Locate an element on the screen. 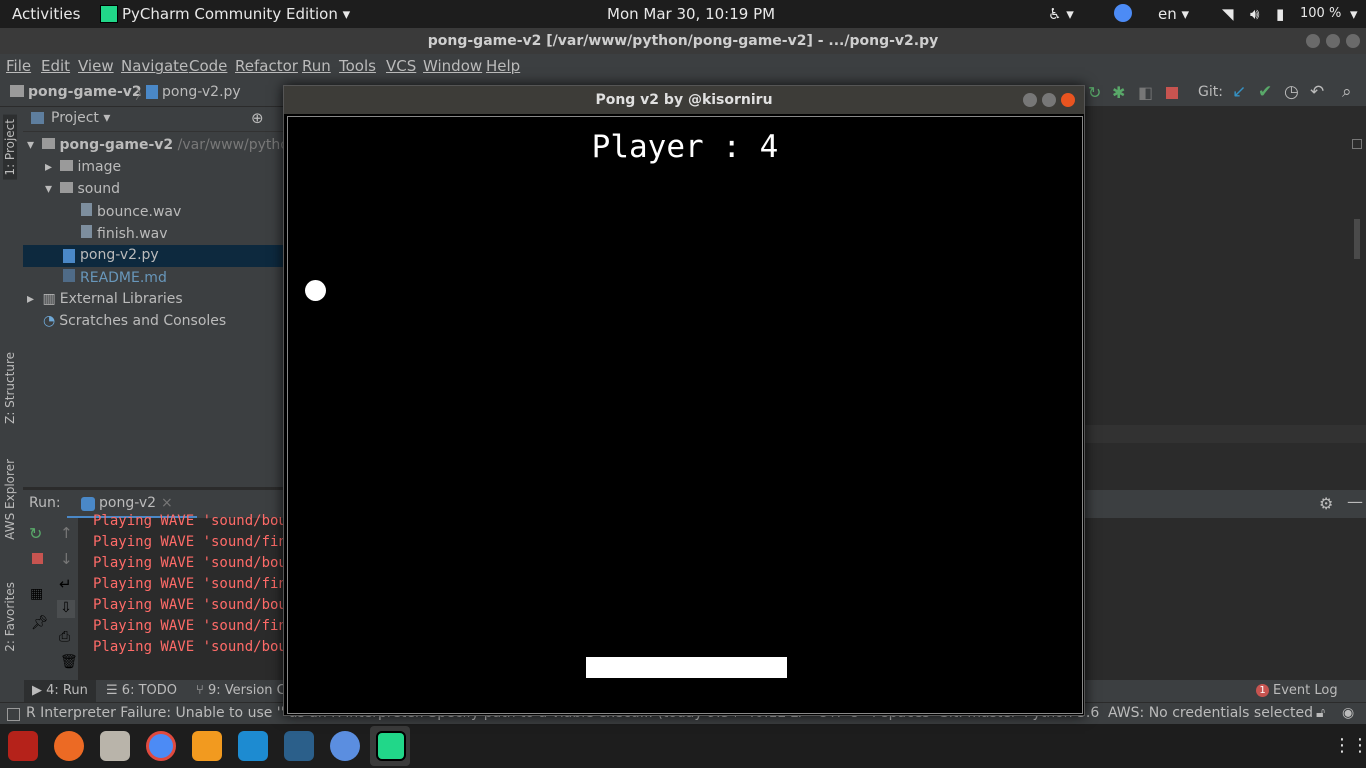 This screenshot has height=768, width=1366. paddle is located at coordinates (686, 667).